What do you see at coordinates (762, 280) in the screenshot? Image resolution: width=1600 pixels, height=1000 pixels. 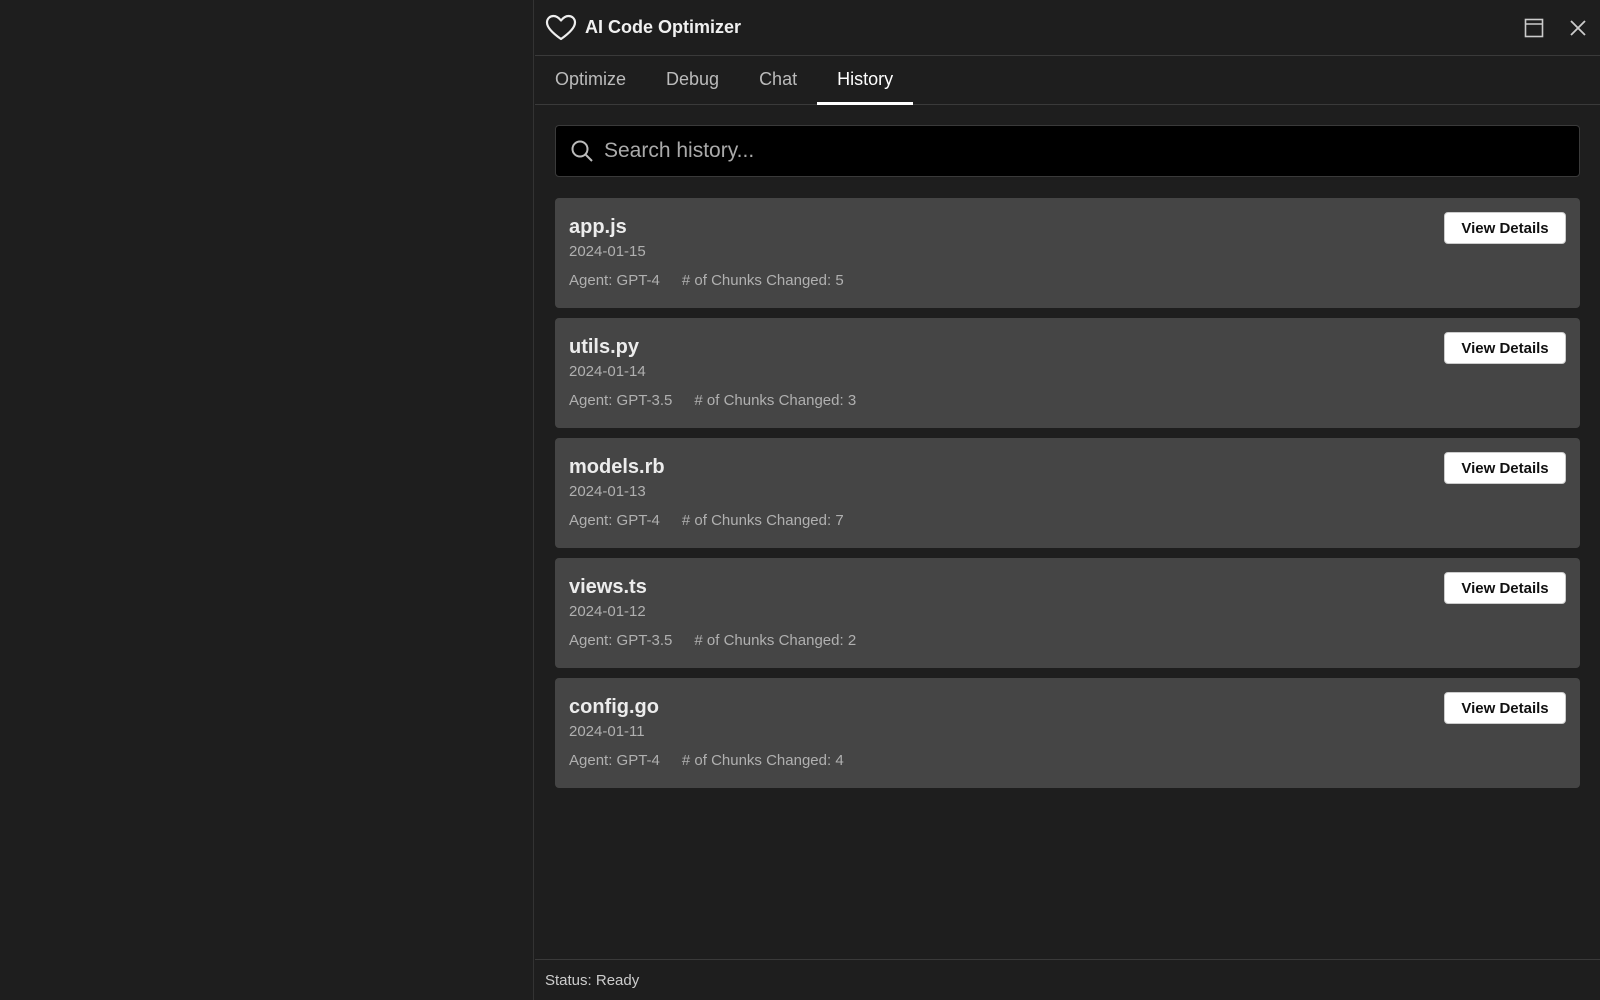 I see `chunks-label: # of Chunks Changed: 5` at bounding box center [762, 280].